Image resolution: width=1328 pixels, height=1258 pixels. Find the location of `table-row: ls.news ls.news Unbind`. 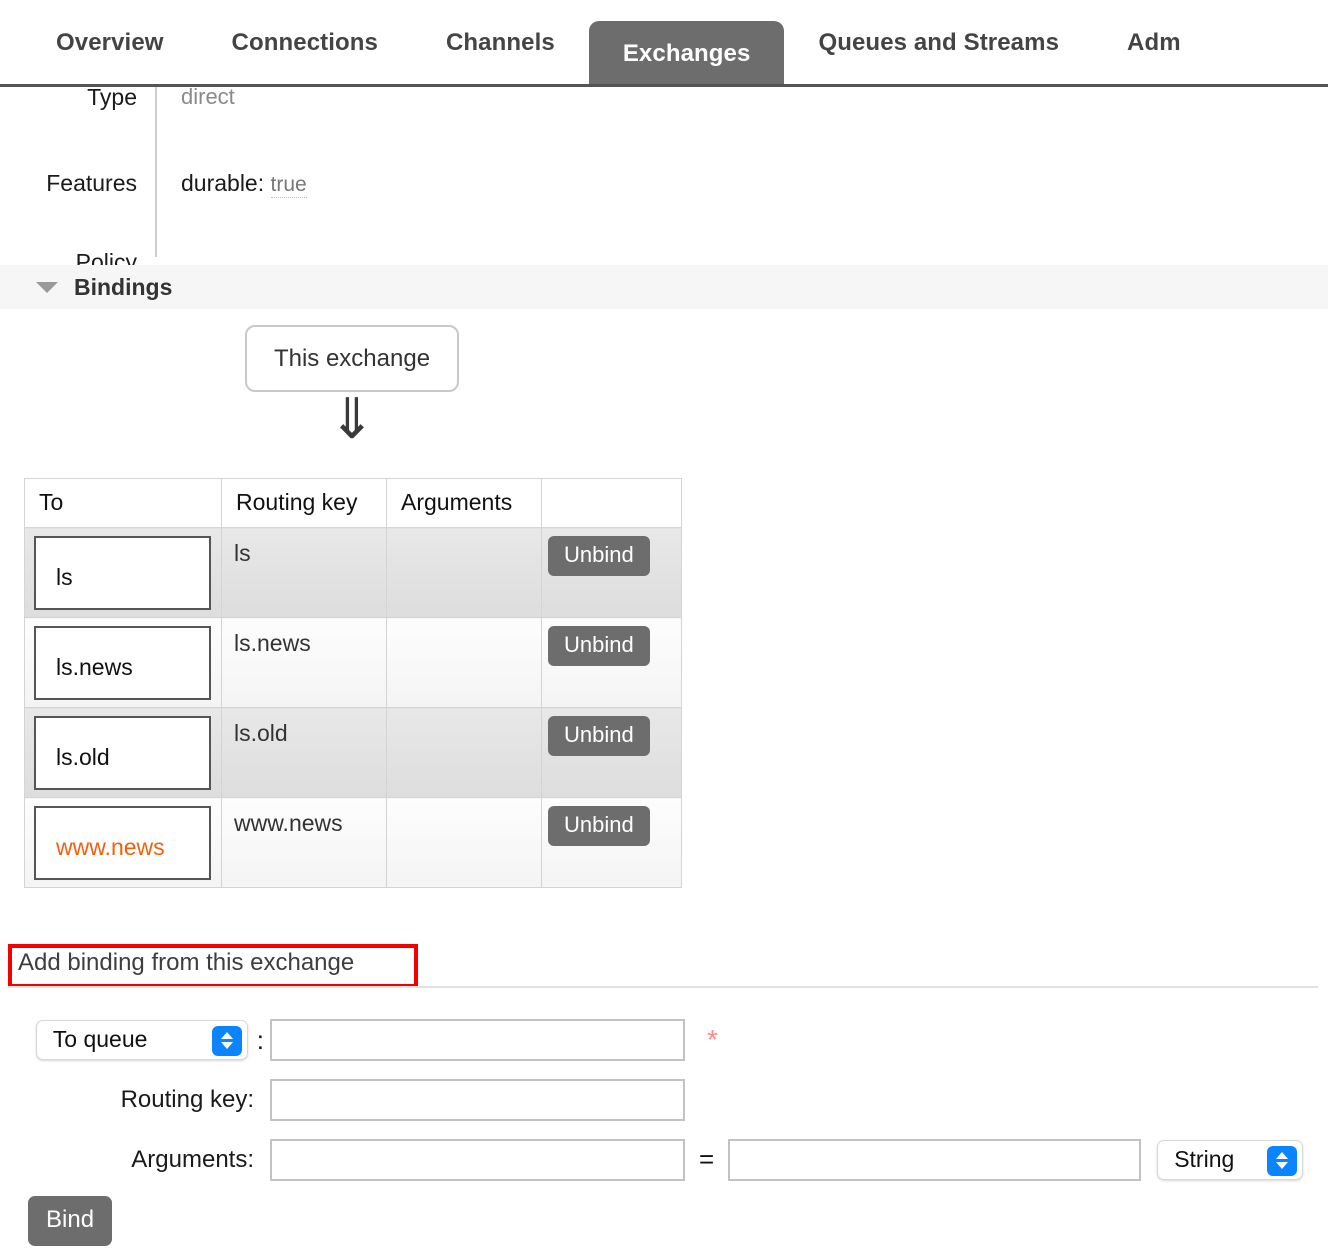

table-row: ls.news ls.news Unbind is located at coordinates (353, 662).